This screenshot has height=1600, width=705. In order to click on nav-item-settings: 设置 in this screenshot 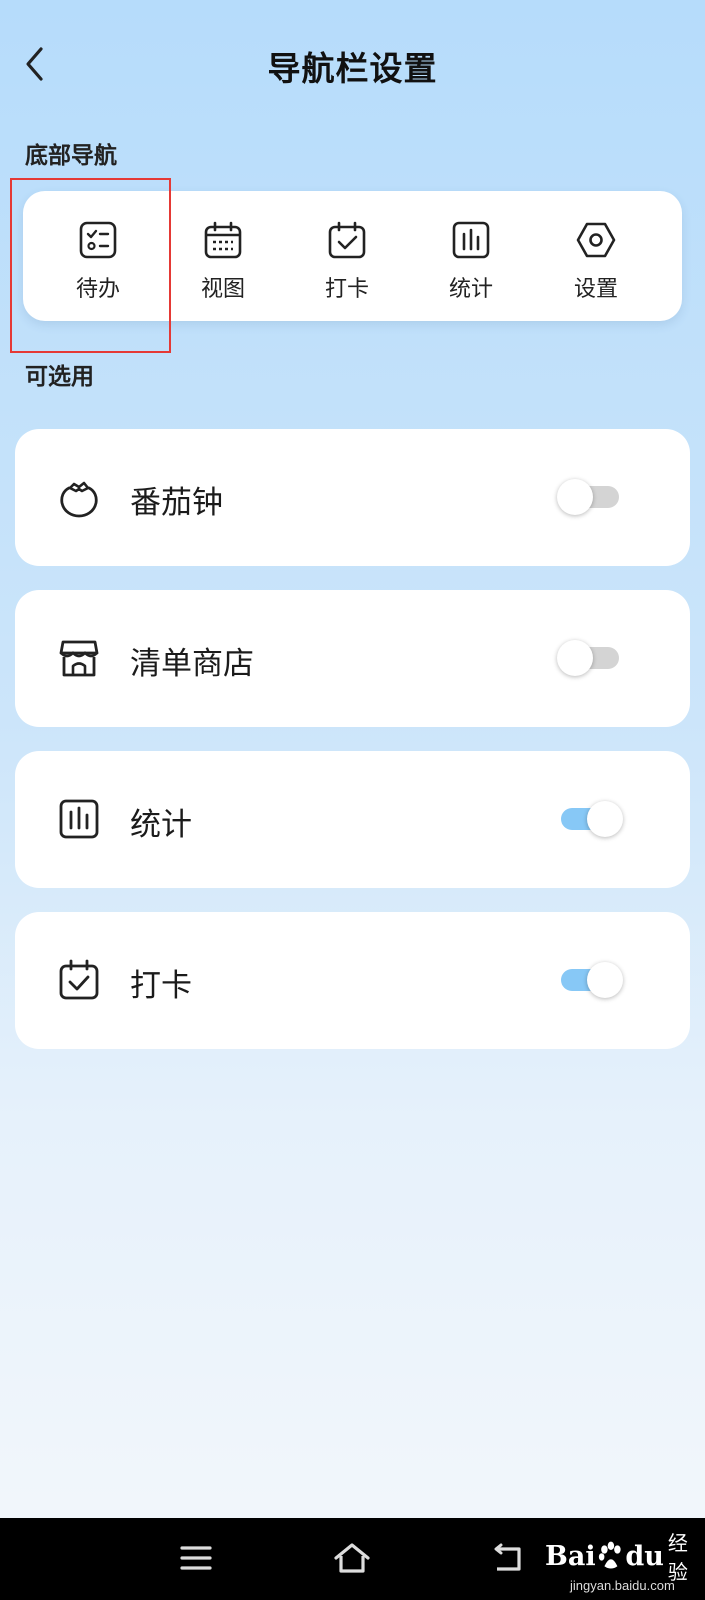, I will do `click(596, 256)`.